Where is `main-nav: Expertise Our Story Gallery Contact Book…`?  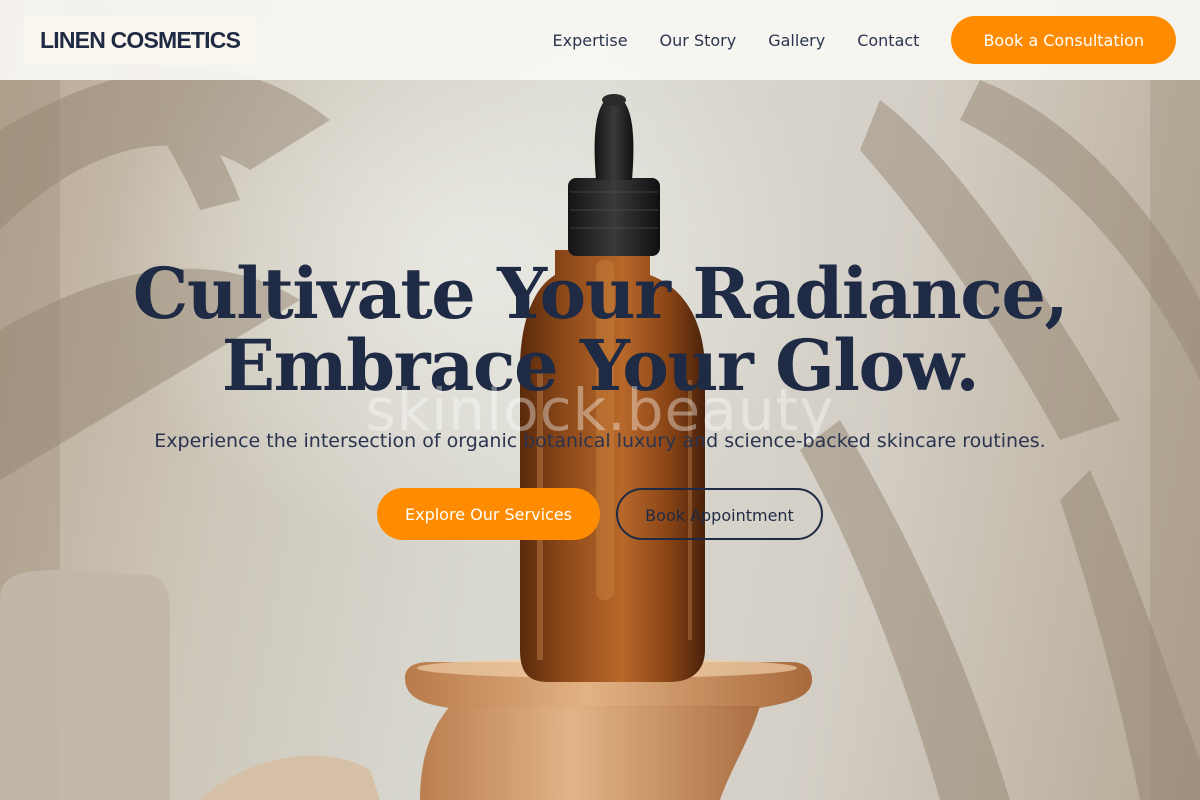 main-nav: Expertise Our Story Gallery Contact Book… is located at coordinates (864, 40).